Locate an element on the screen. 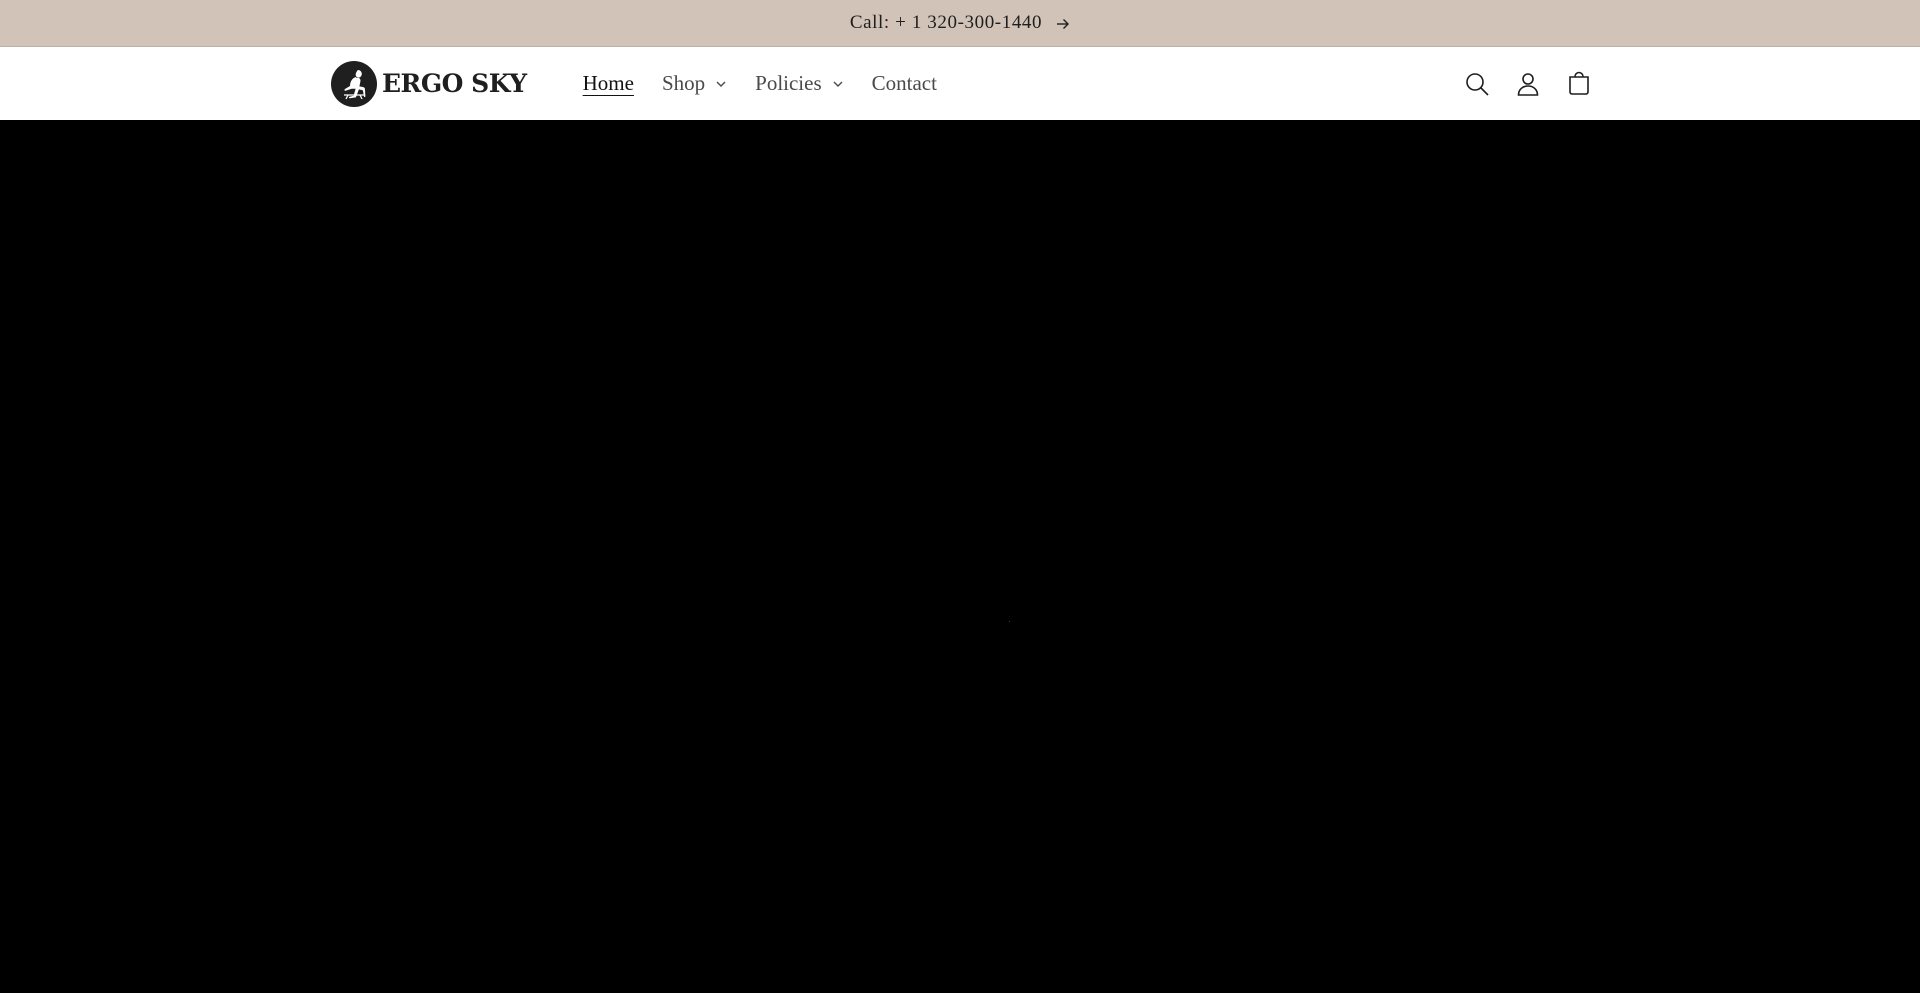 The image size is (1920, 993). announcement-link: Call: + 1 320-300-1440 is located at coordinates (960, 23).